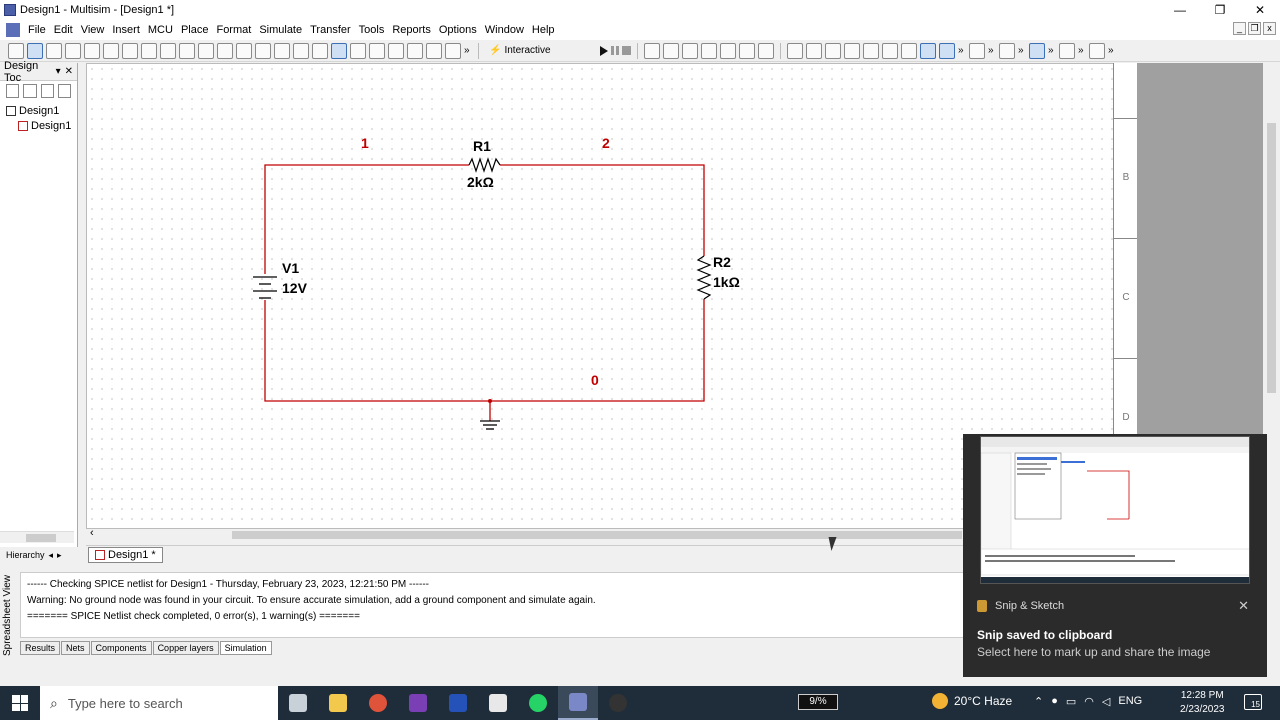  What do you see at coordinates (92, 50) in the screenshot?
I see `copy-icon` at bounding box center [92, 50].